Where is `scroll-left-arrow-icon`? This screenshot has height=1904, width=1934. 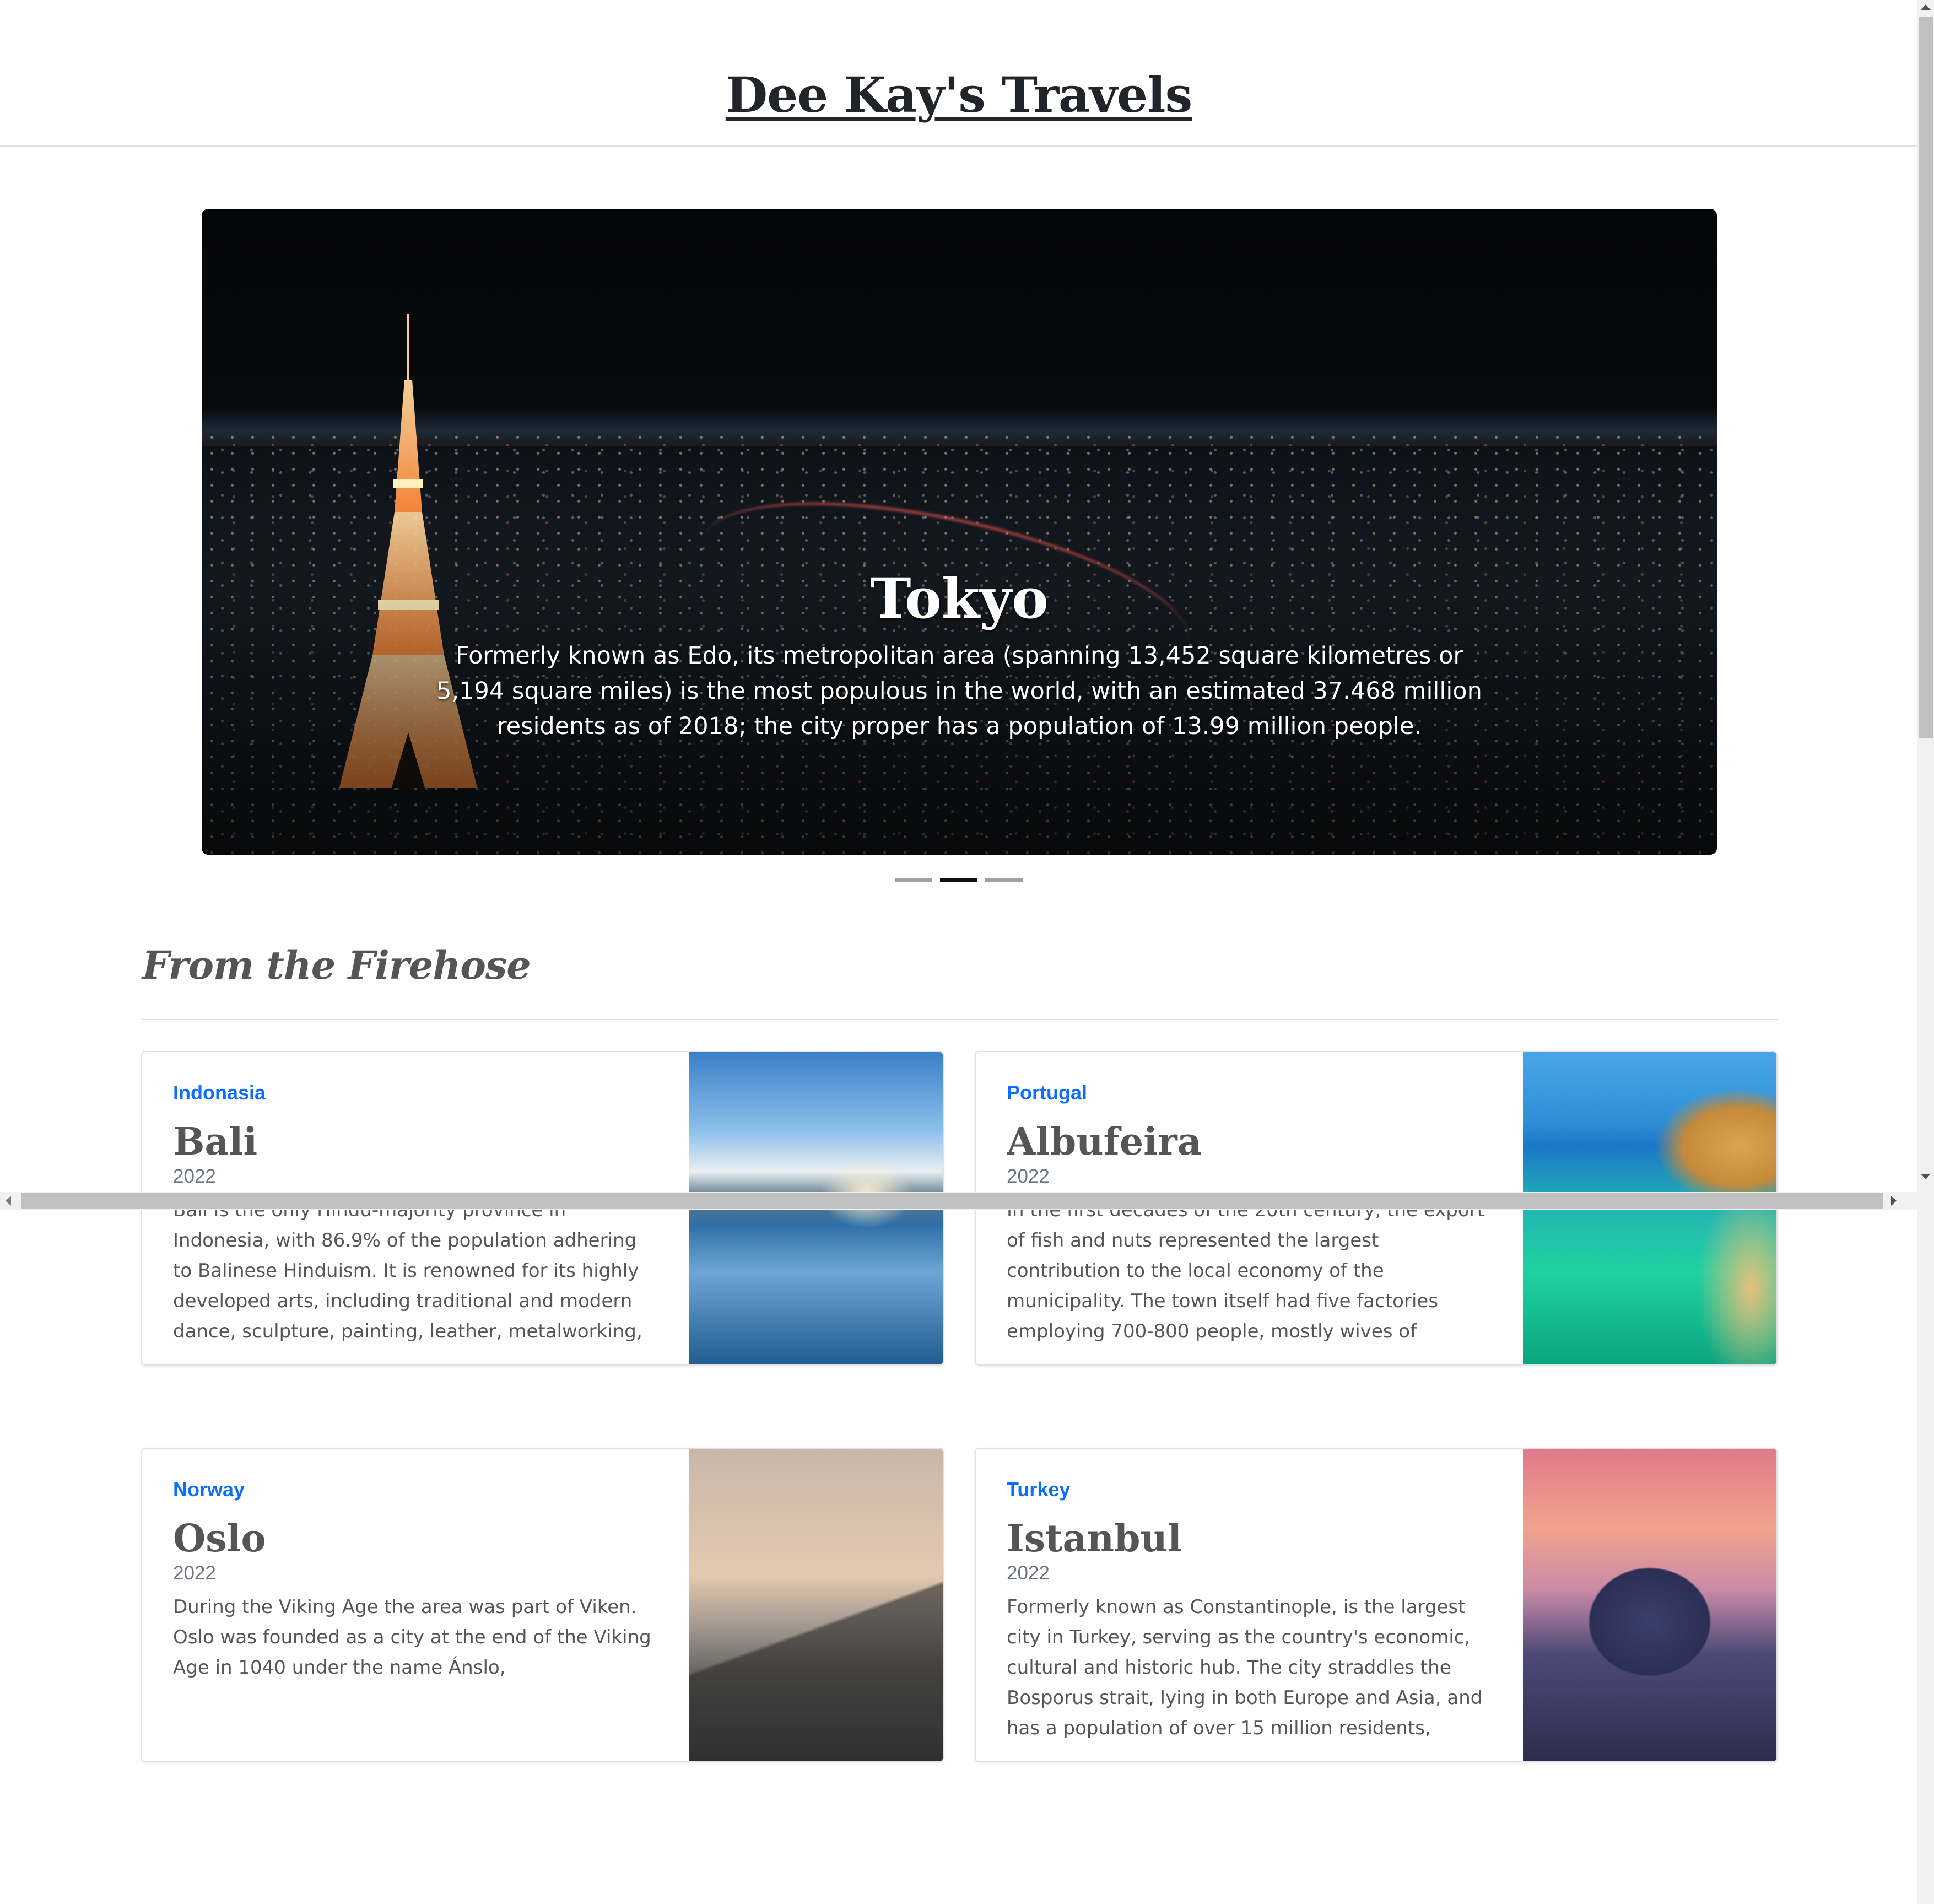 scroll-left-arrow-icon is located at coordinates (8, 1201).